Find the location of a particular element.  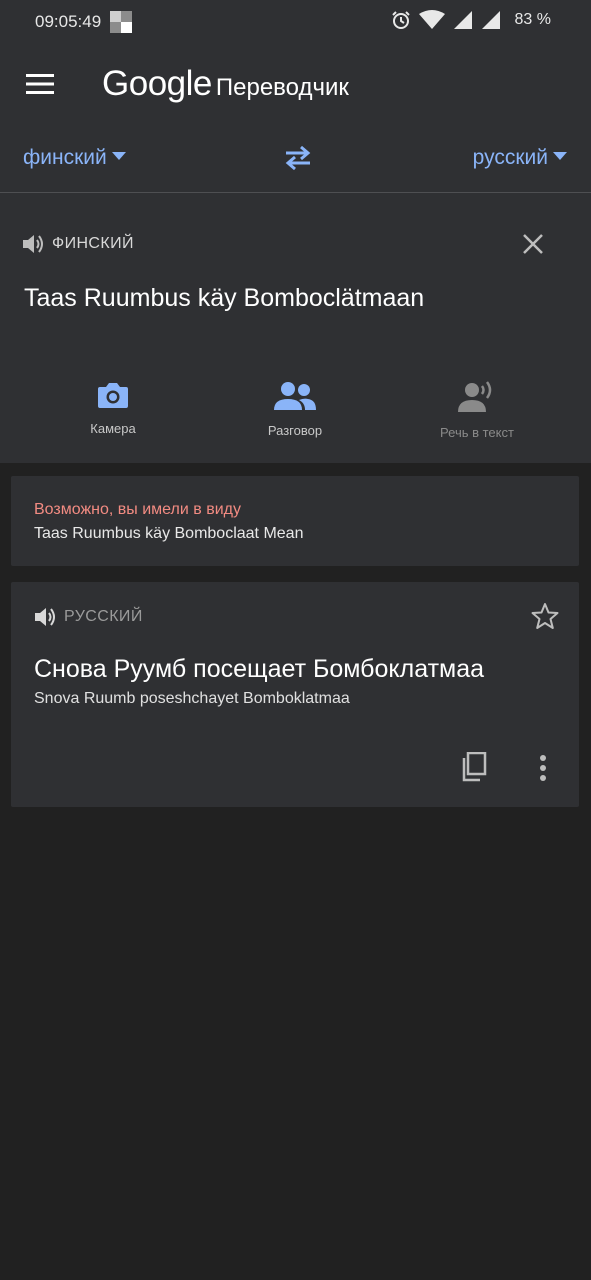

more-vert-icon is located at coordinates (543, 768).